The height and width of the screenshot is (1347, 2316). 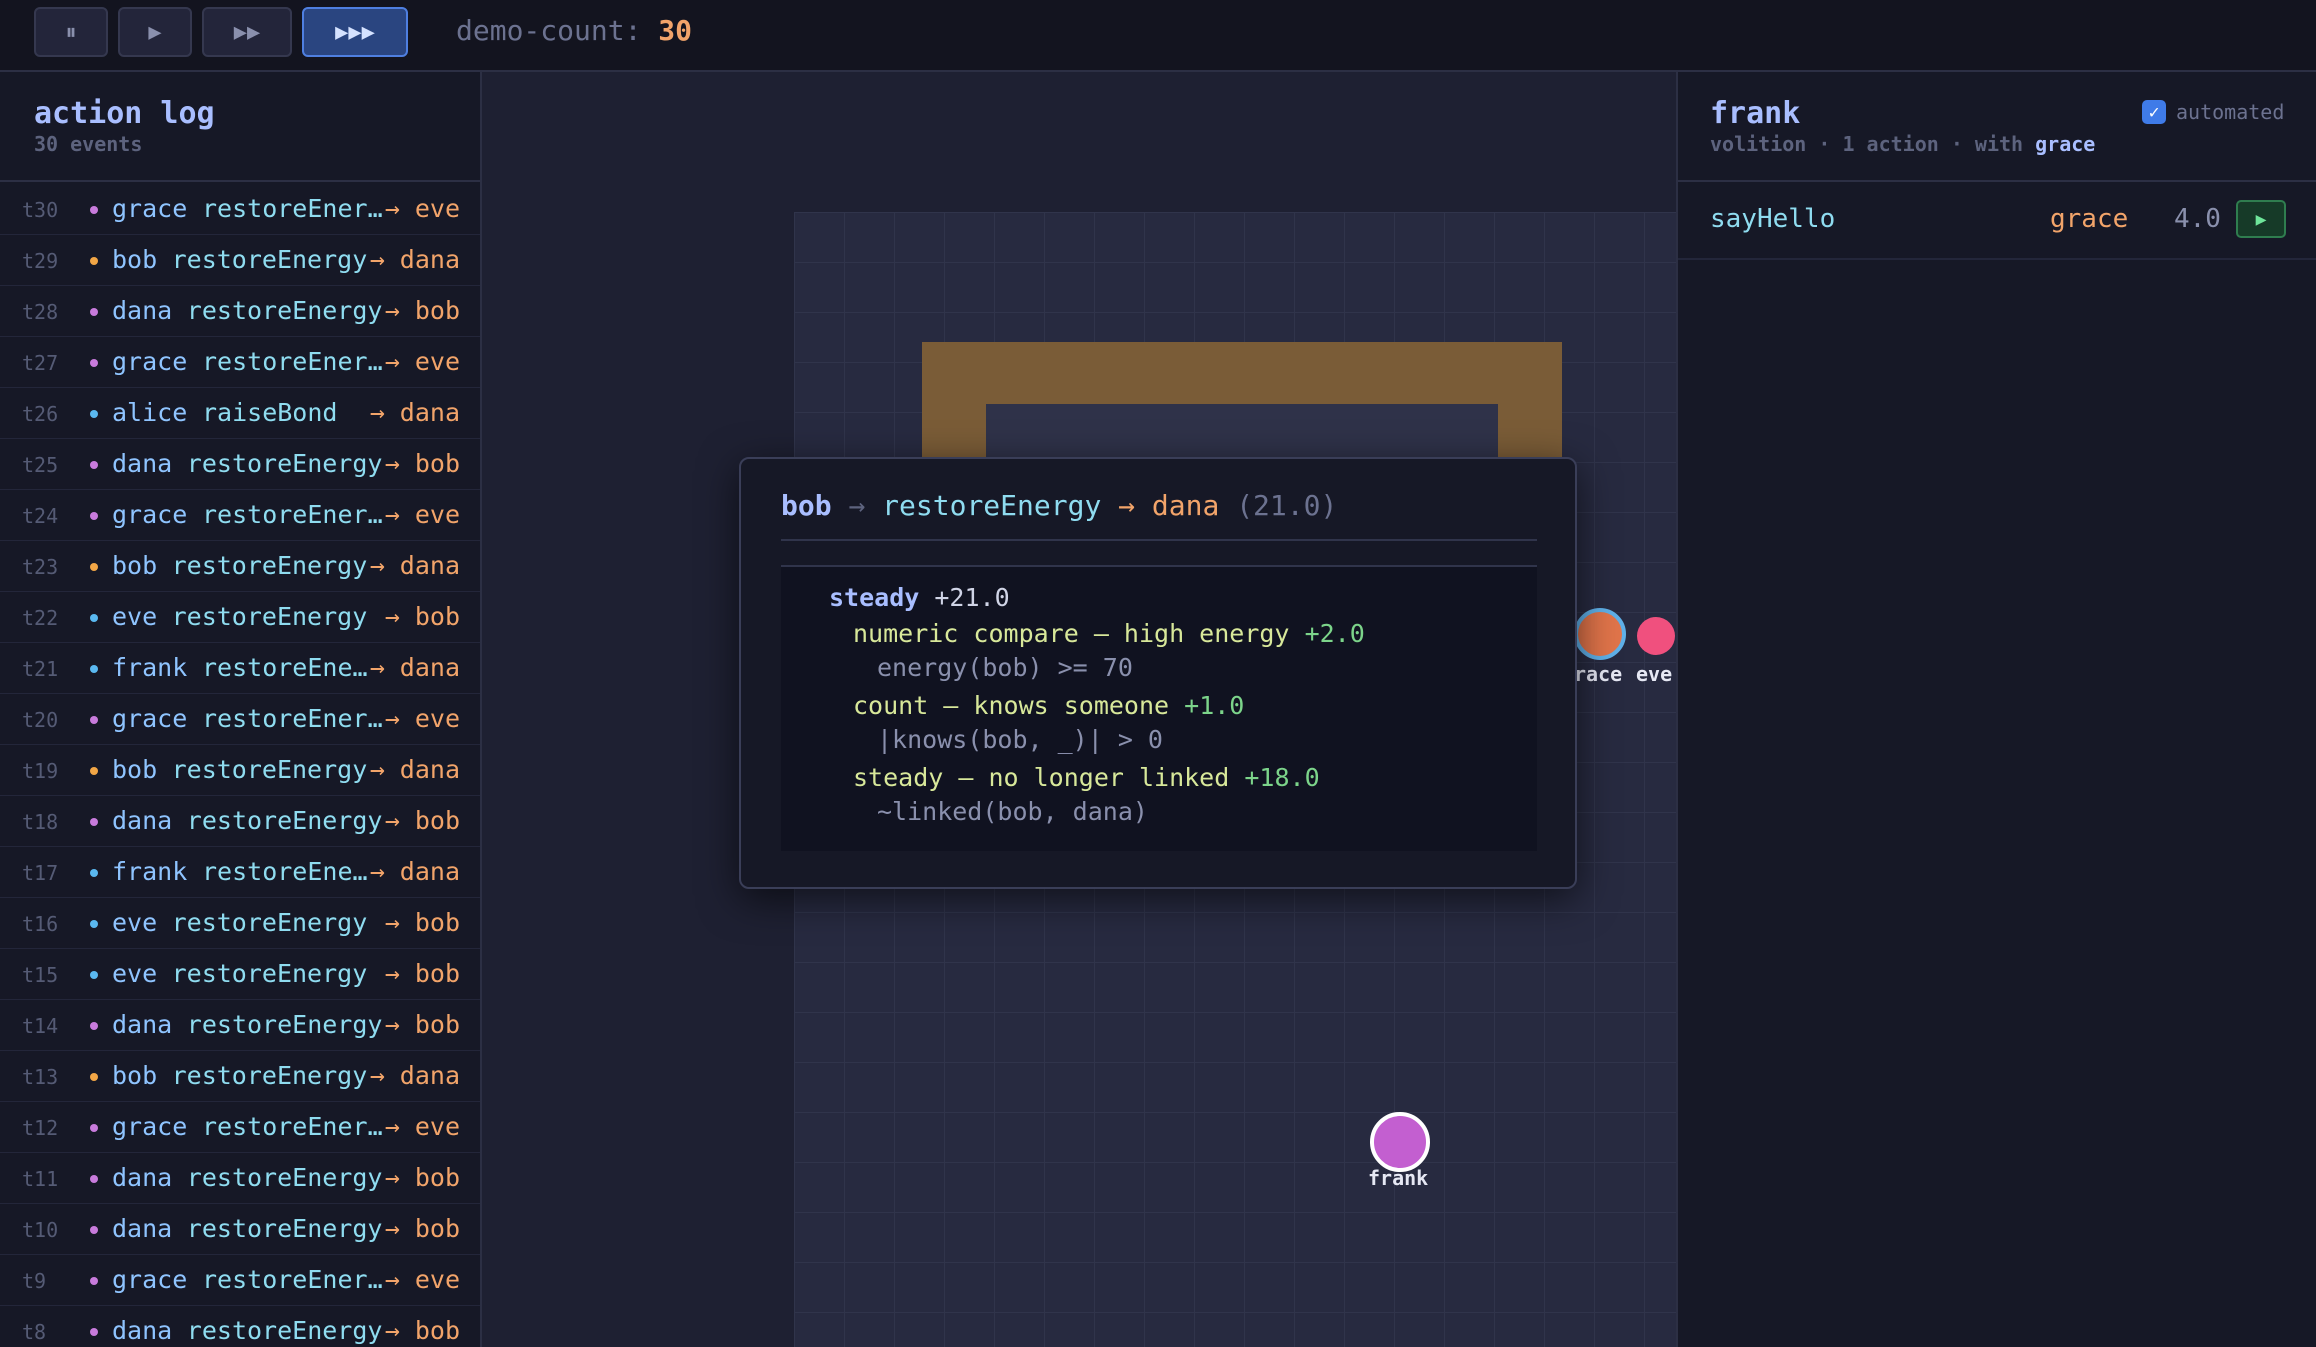 What do you see at coordinates (1997, 221) in the screenshot?
I see `action-row: sayHello grace 4.0 ▶` at bounding box center [1997, 221].